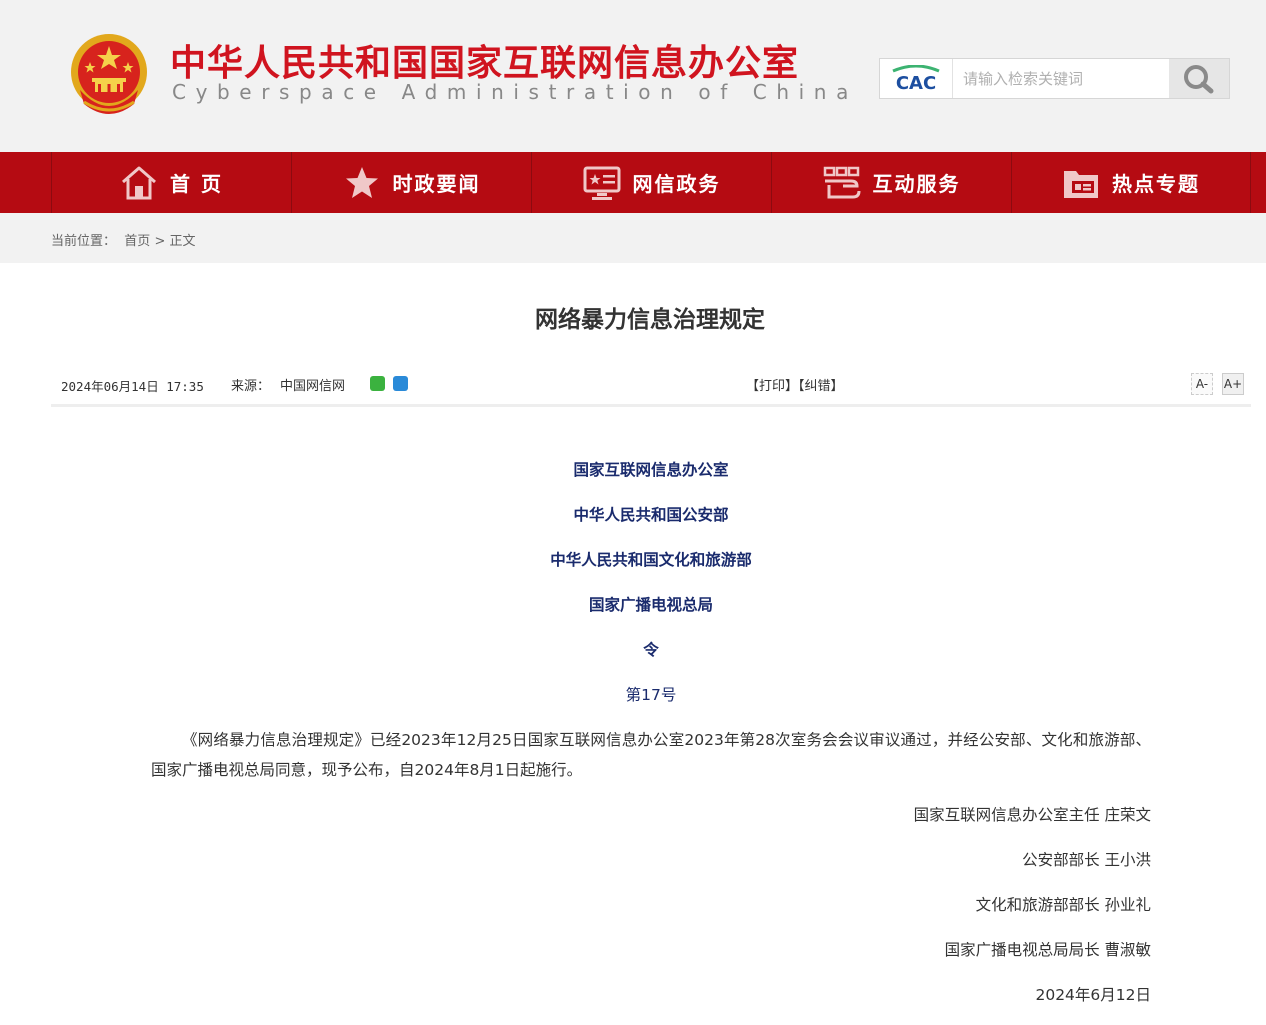 The width and height of the screenshot is (1266, 1025). I want to click on nav-label-interactive-services: 互动服务, so click(916, 184).